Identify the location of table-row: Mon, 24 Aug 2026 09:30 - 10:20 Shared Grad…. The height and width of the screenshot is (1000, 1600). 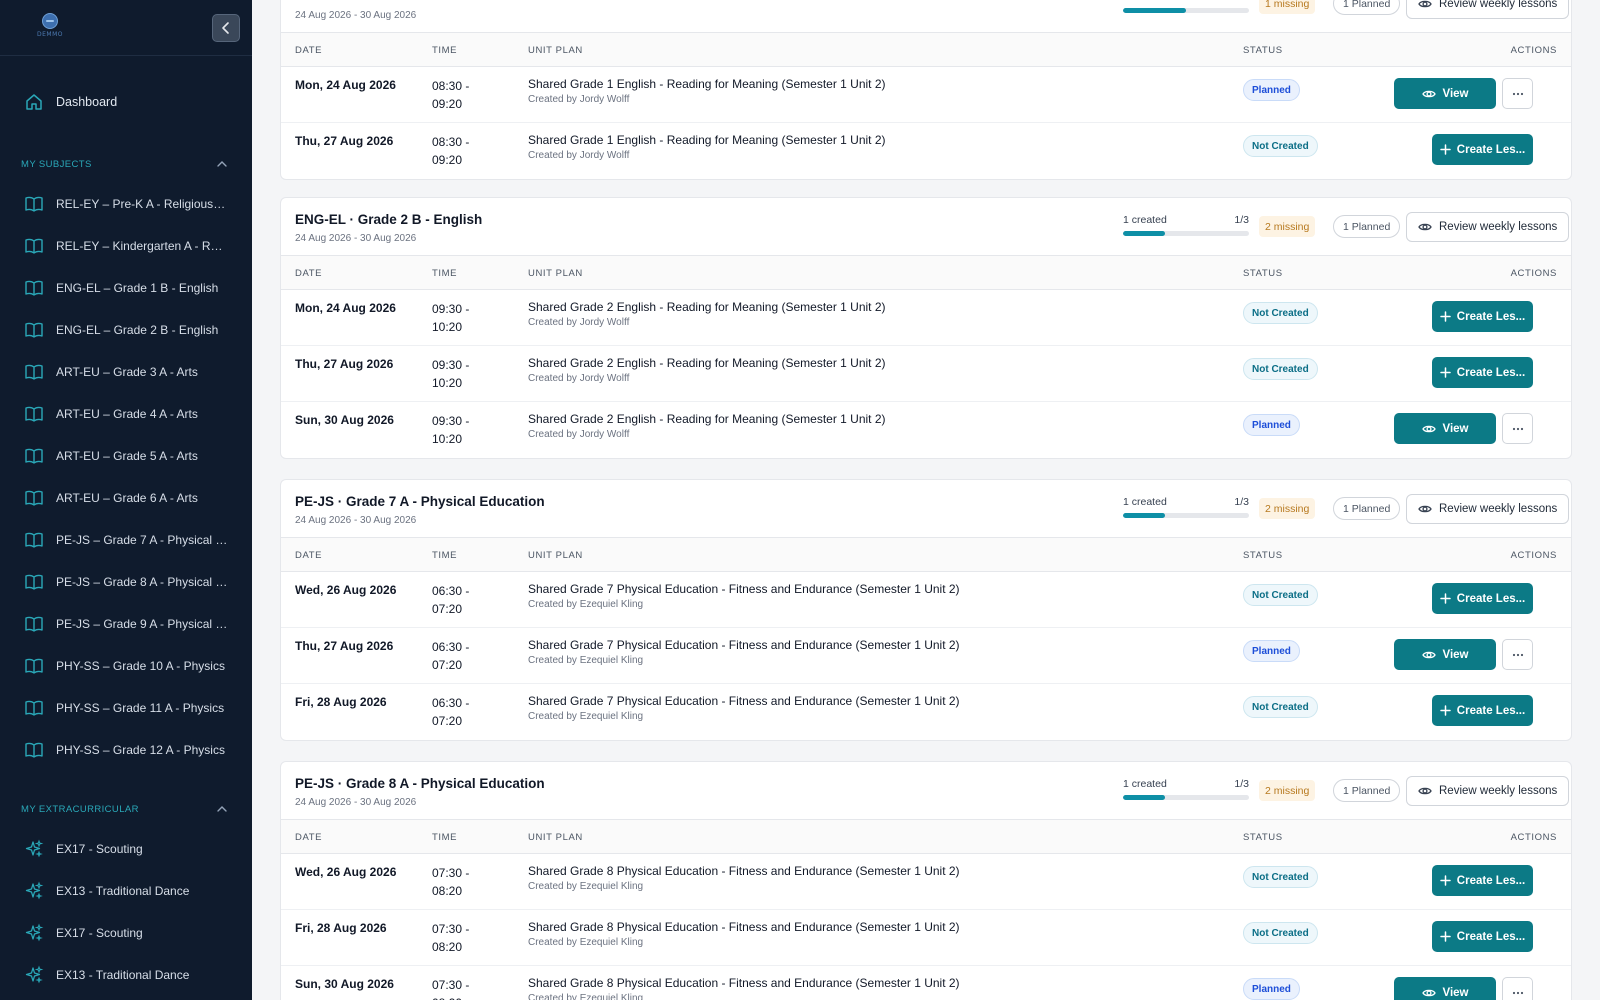
(926, 318).